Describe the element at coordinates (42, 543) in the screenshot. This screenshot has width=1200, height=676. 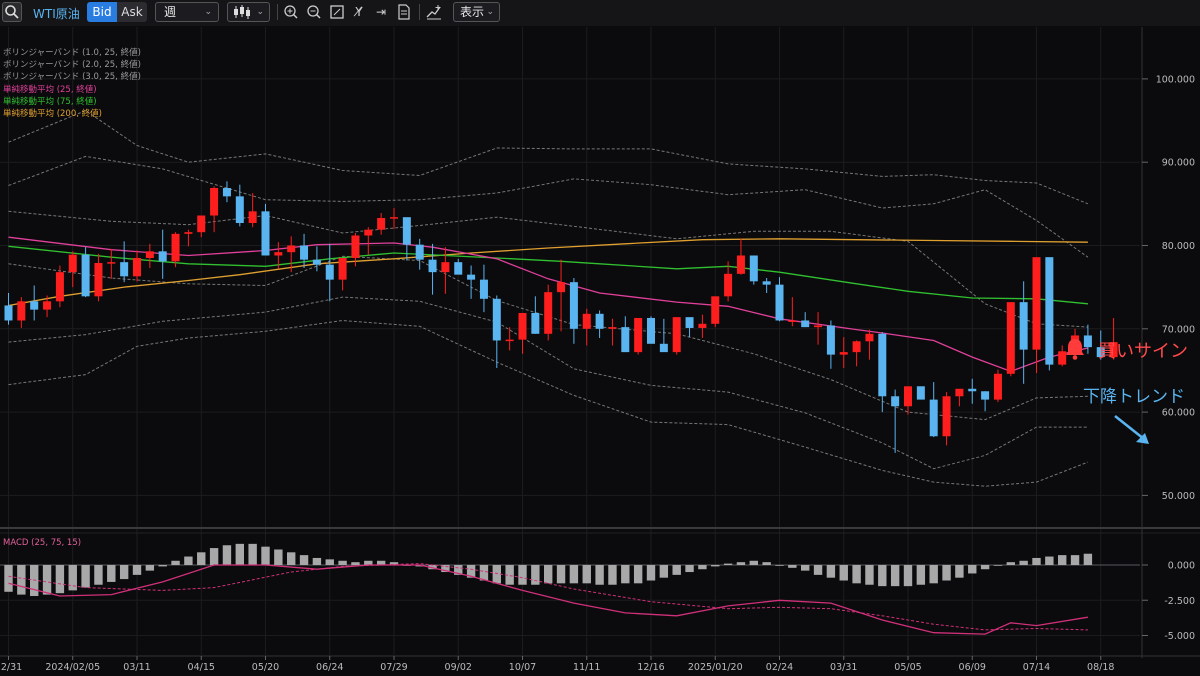
I see `macd-title: MACD (25, 75, 15)` at that location.